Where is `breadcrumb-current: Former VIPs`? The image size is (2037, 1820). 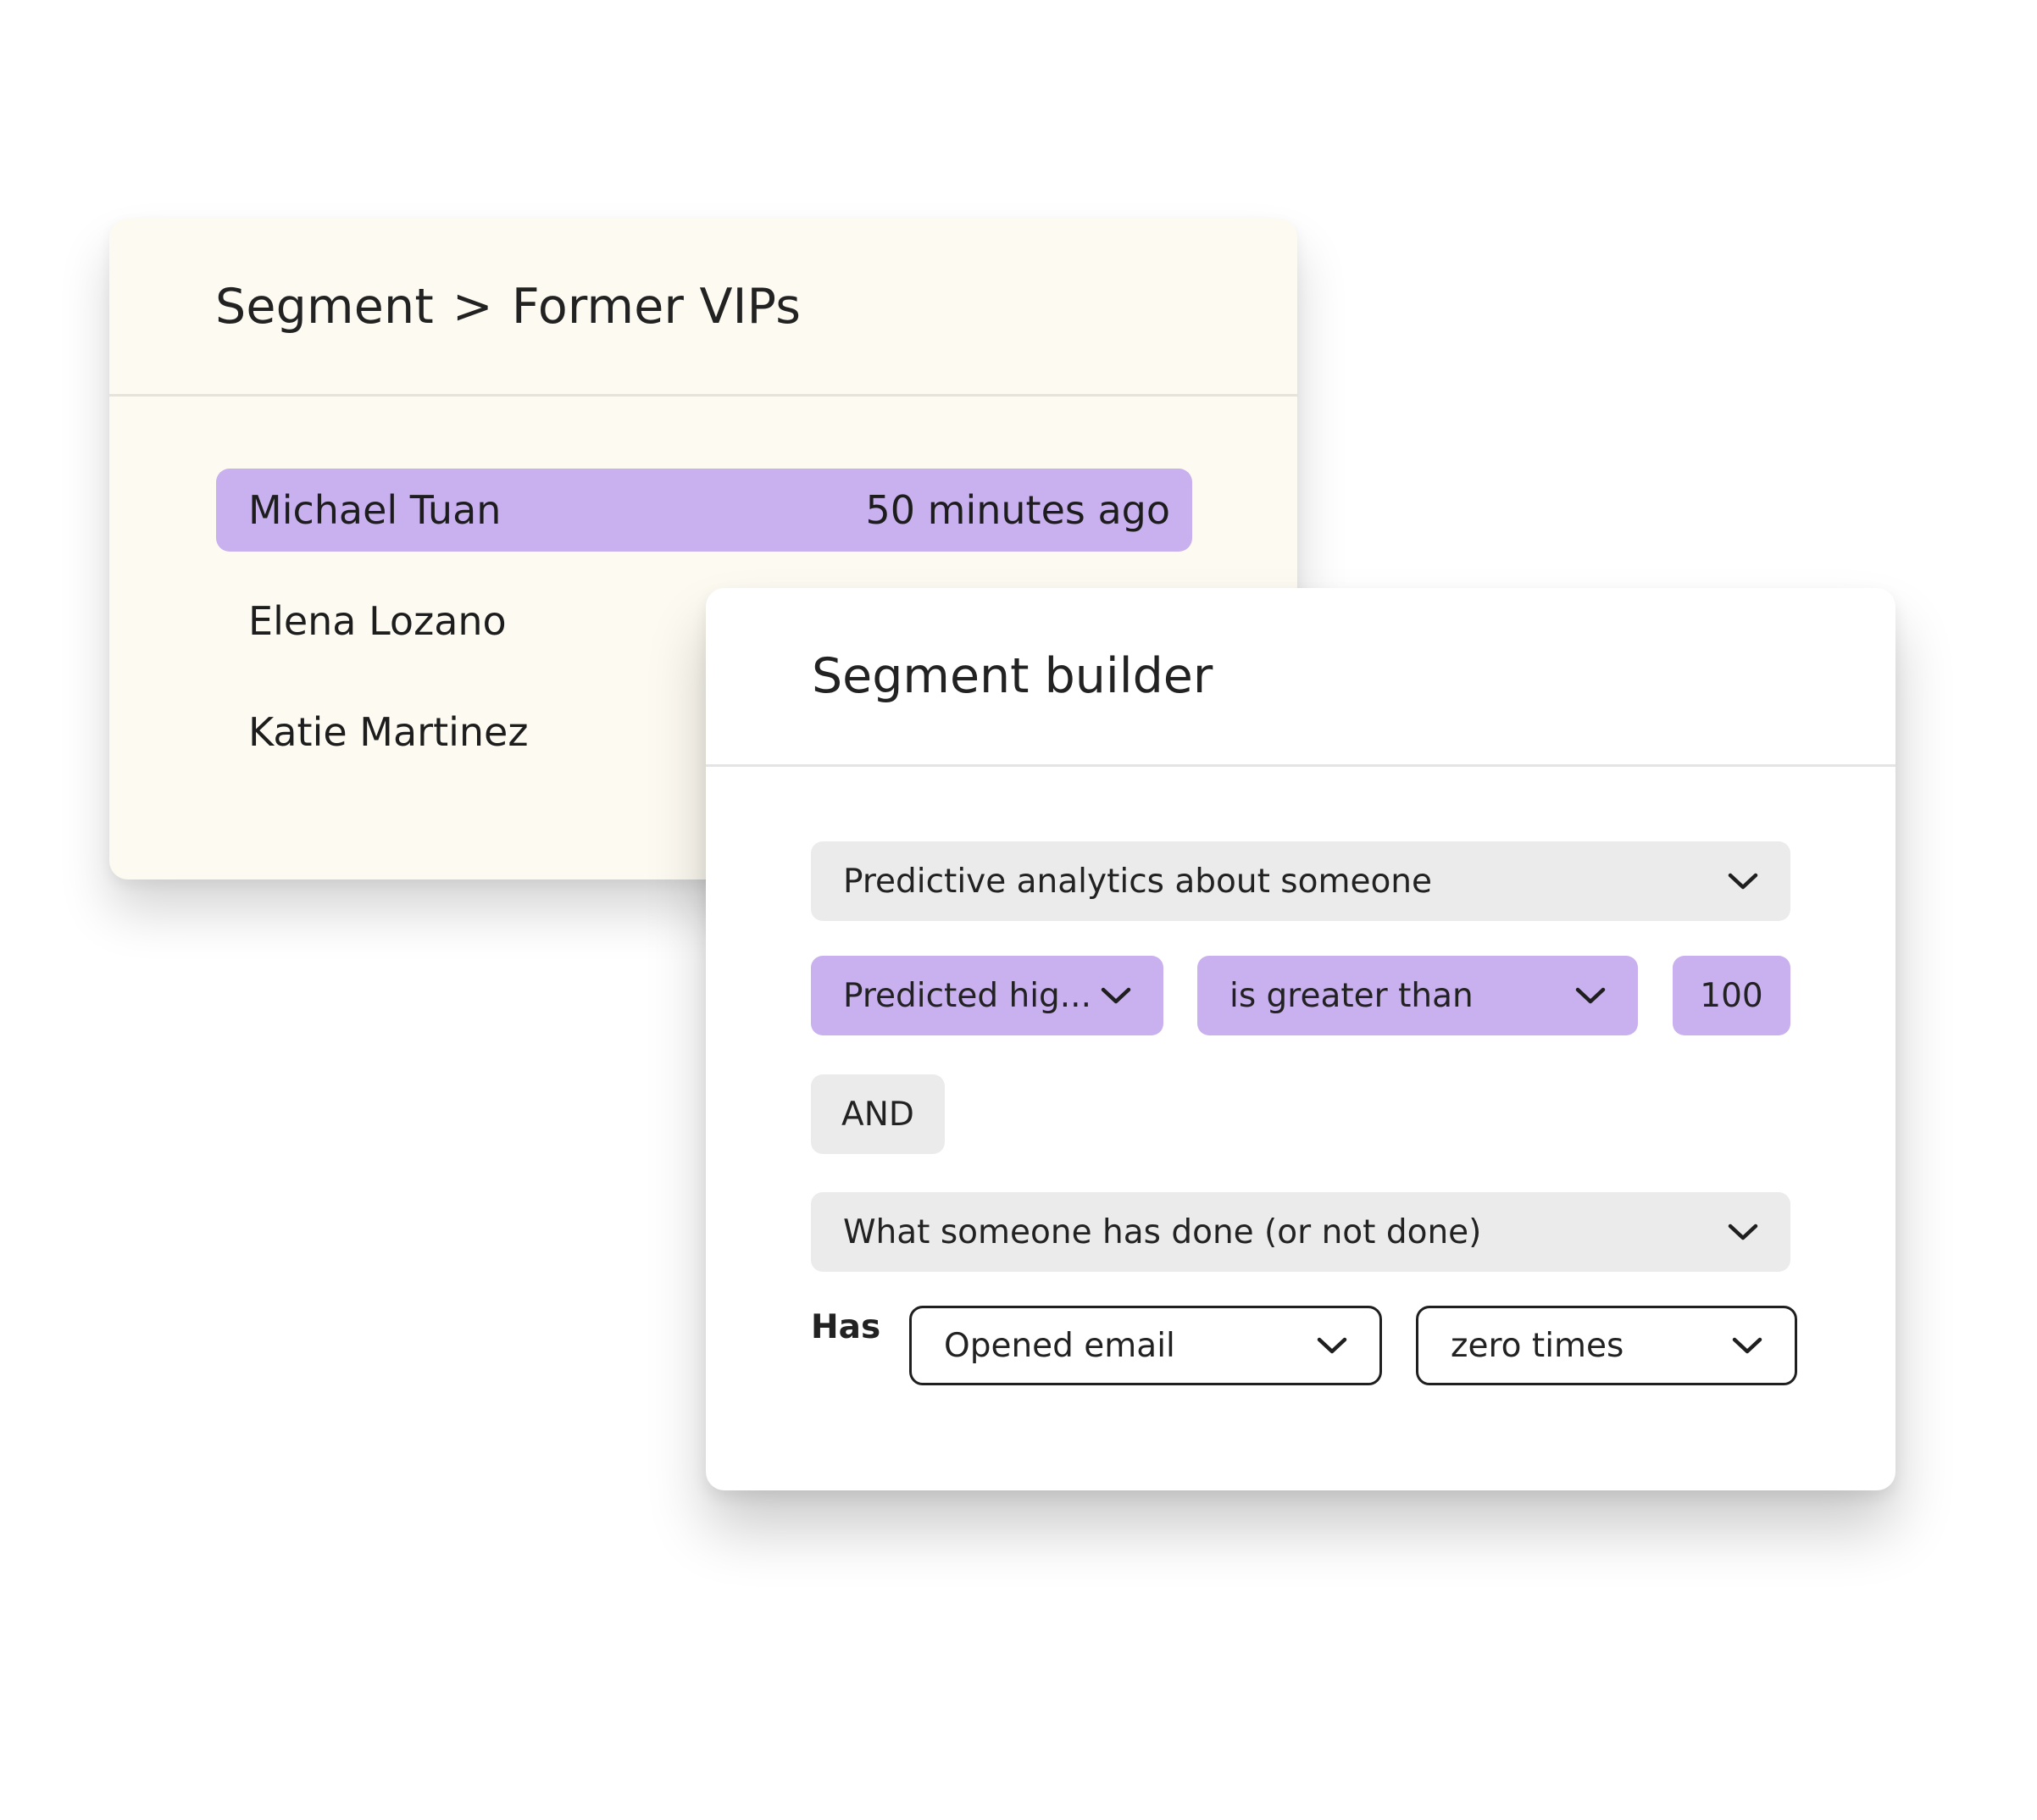 breadcrumb-current: Former VIPs is located at coordinates (656, 307).